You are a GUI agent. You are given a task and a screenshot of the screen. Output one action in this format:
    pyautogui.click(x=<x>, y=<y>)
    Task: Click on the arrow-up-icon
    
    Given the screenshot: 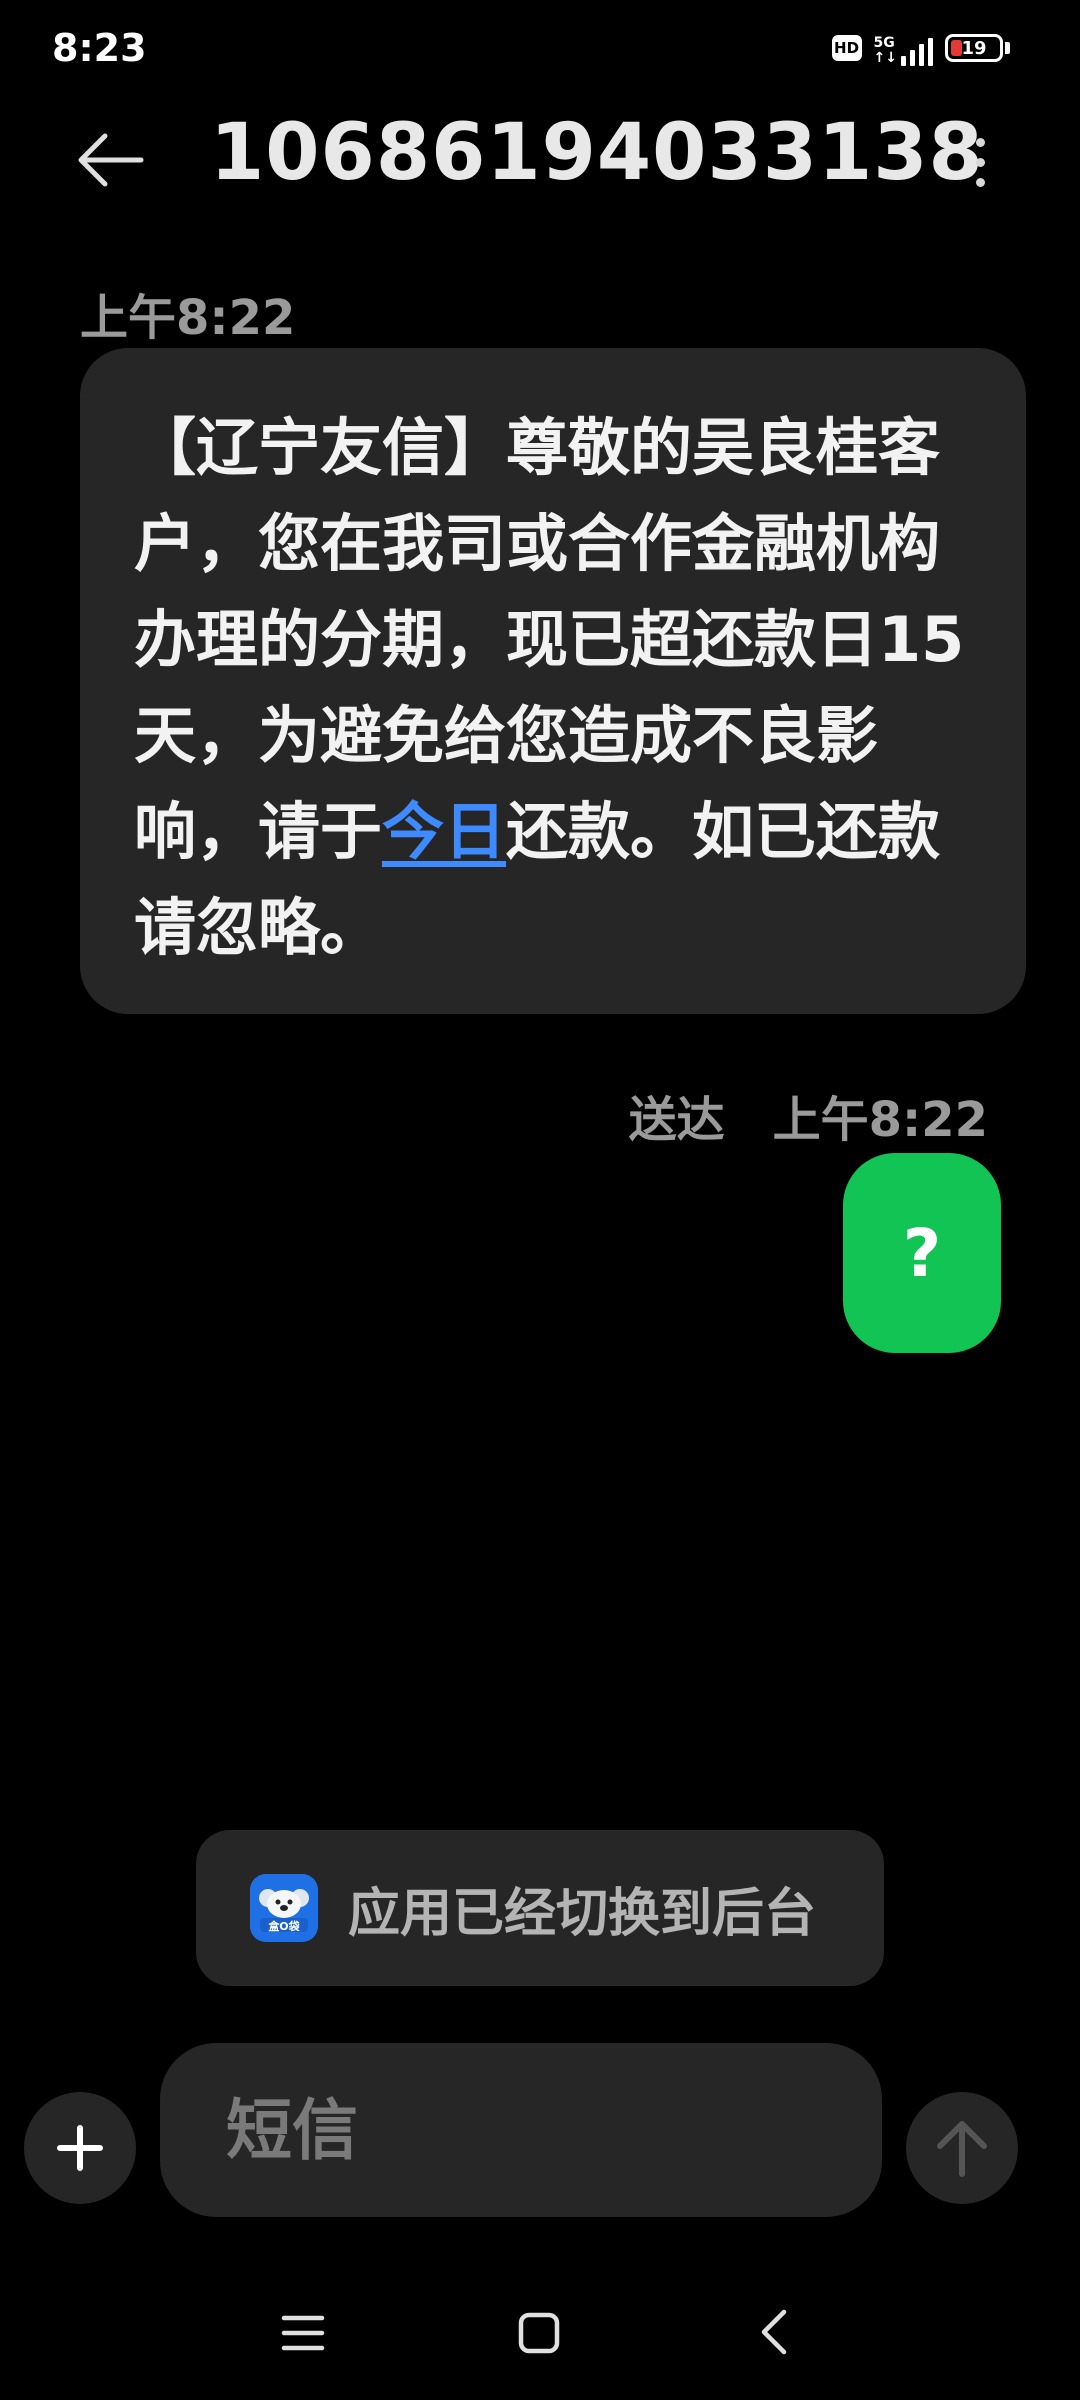 What is the action you would take?
    pyautogui.click(x=962, y=2149)
    